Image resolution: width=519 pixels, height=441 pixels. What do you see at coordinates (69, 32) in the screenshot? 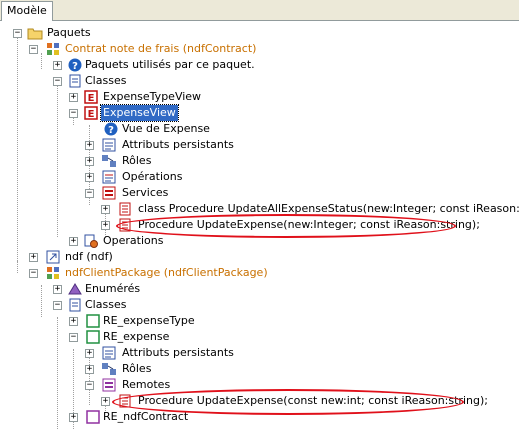
I see `node-label: Paquets` at bounding box center [69, 32].